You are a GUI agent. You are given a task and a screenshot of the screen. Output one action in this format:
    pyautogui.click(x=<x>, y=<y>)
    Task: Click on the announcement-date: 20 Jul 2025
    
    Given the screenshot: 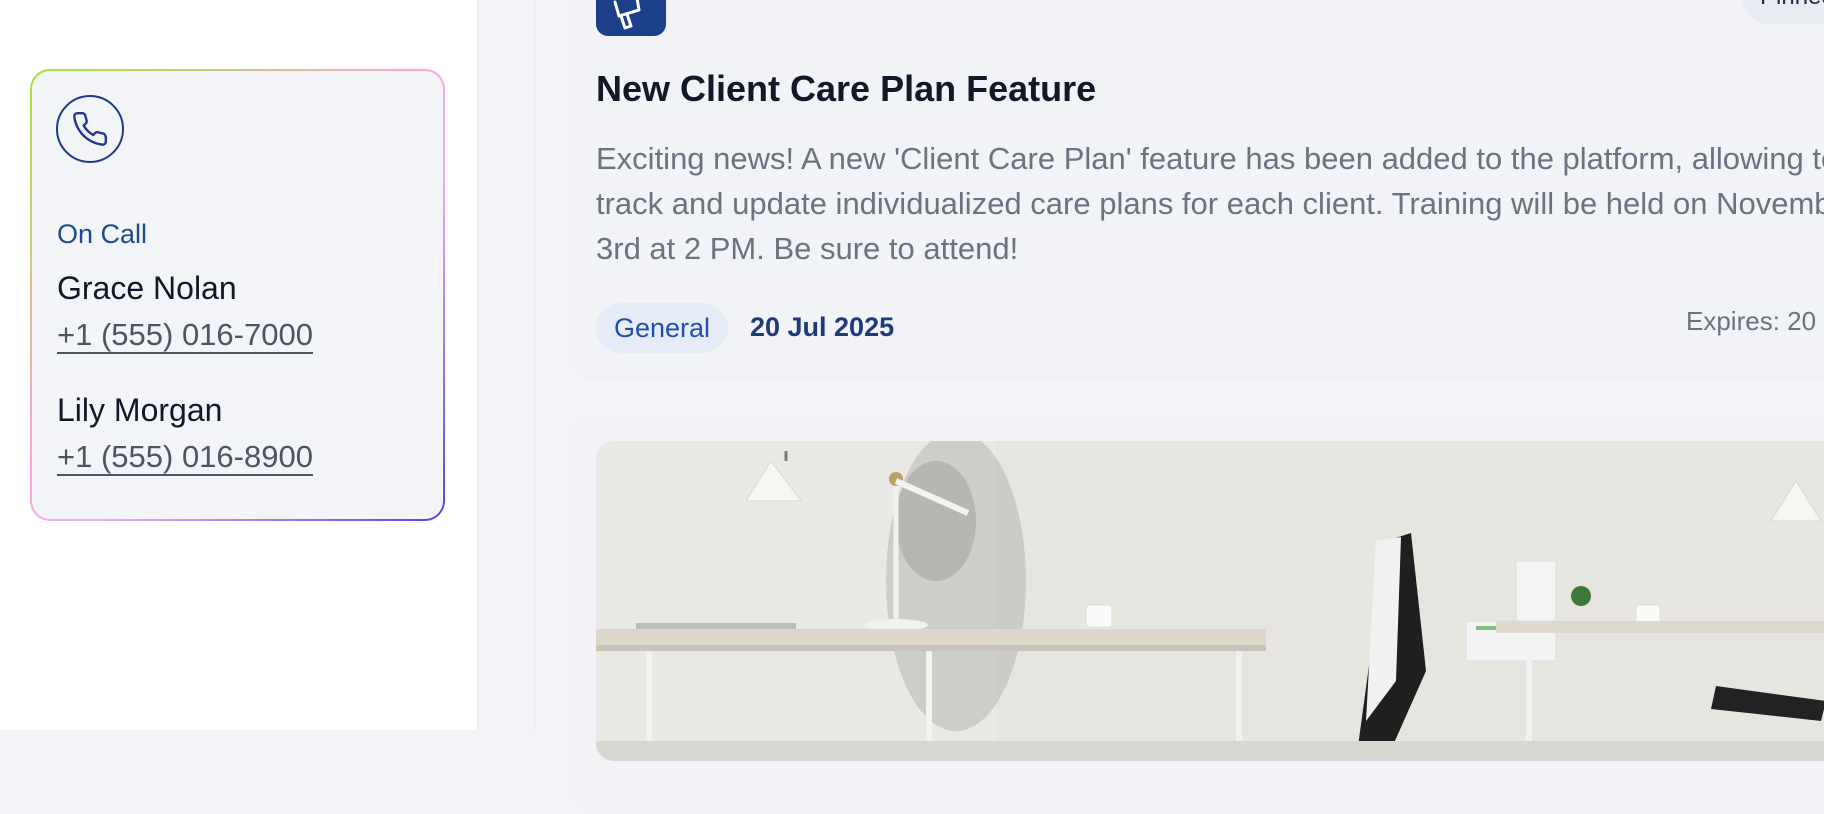 What is the action you would take?
    pyautogui.click(x=822, y=327)
    